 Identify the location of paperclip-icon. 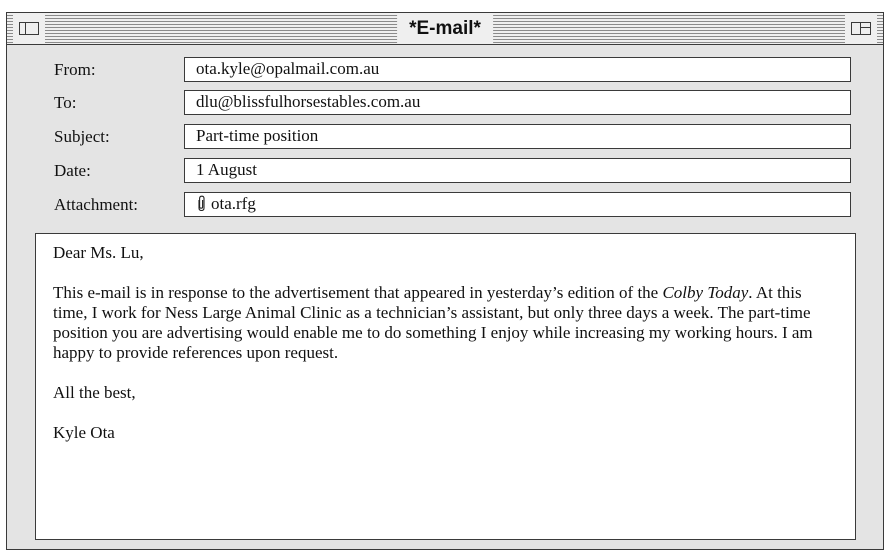
(201, 205).